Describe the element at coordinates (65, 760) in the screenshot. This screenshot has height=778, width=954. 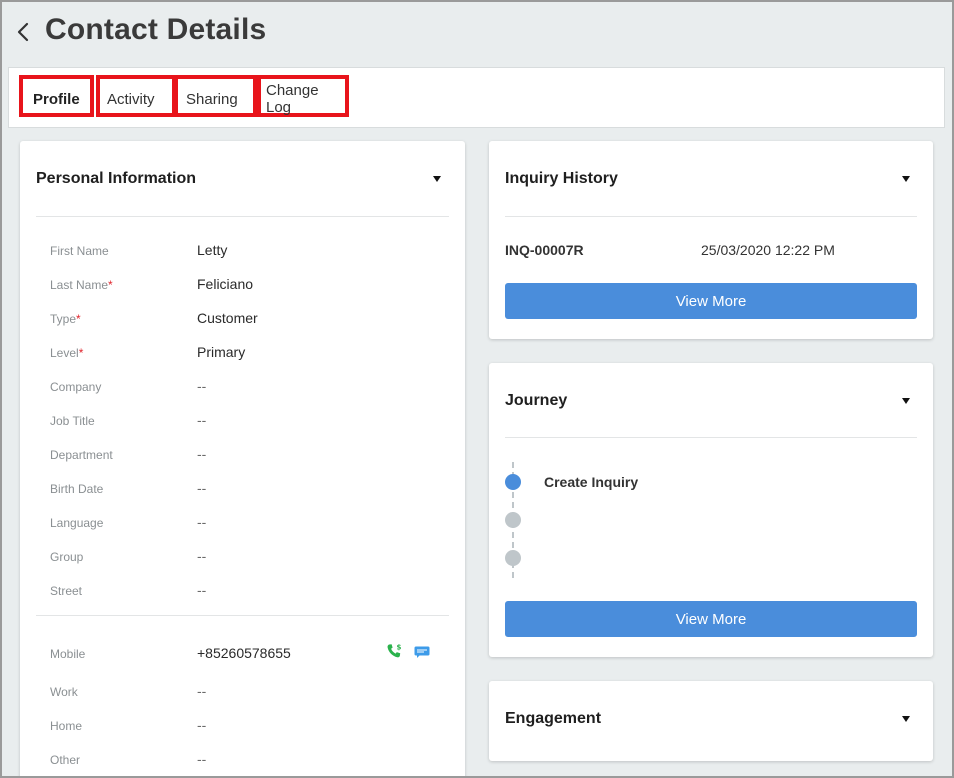
I see `field-label-other: Other` at that location.